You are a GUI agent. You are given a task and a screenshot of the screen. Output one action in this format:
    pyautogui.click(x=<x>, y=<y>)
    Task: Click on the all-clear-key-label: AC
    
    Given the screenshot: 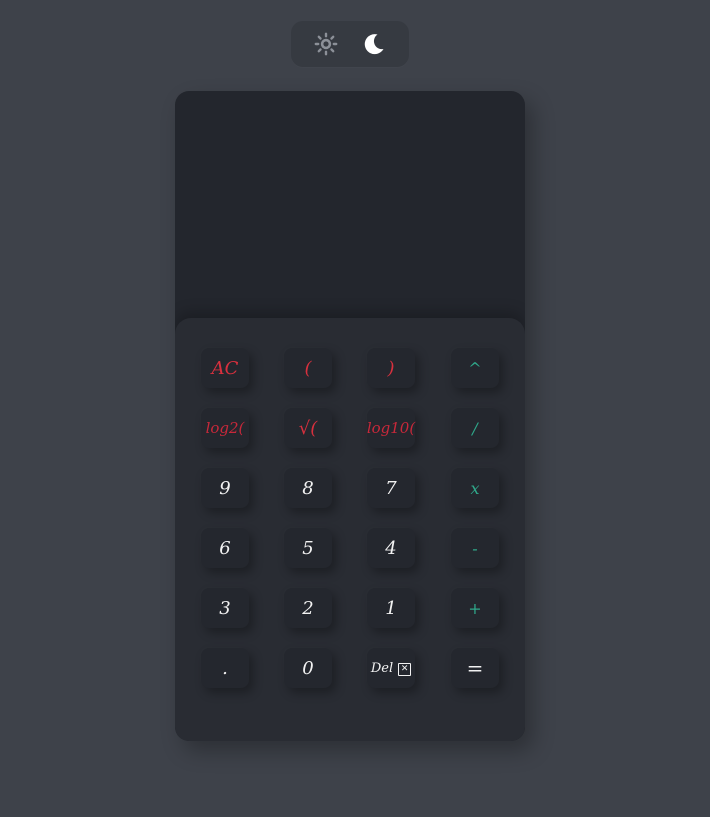 What is the action you would take?
    pyautogui.click(x=225, y=368)
    